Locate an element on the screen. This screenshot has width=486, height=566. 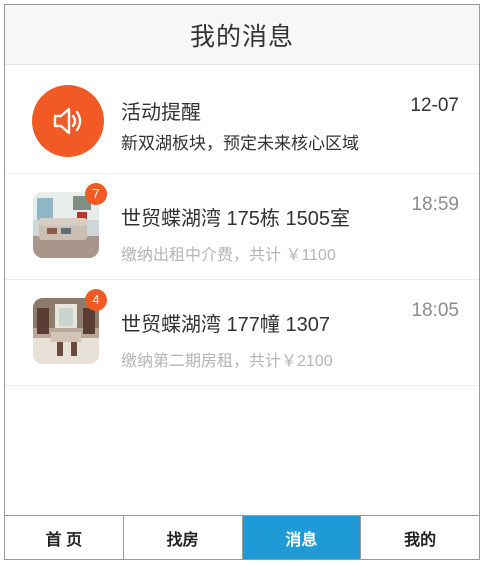
bottom-tab-bar: 首 页 找房 消息 我的 is located at coordinates (242, 537).